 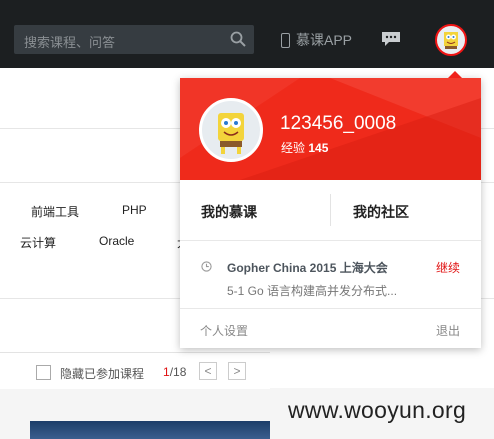 I want to click on search-box: 搜索课程、问答, so click(x=134, y=39).